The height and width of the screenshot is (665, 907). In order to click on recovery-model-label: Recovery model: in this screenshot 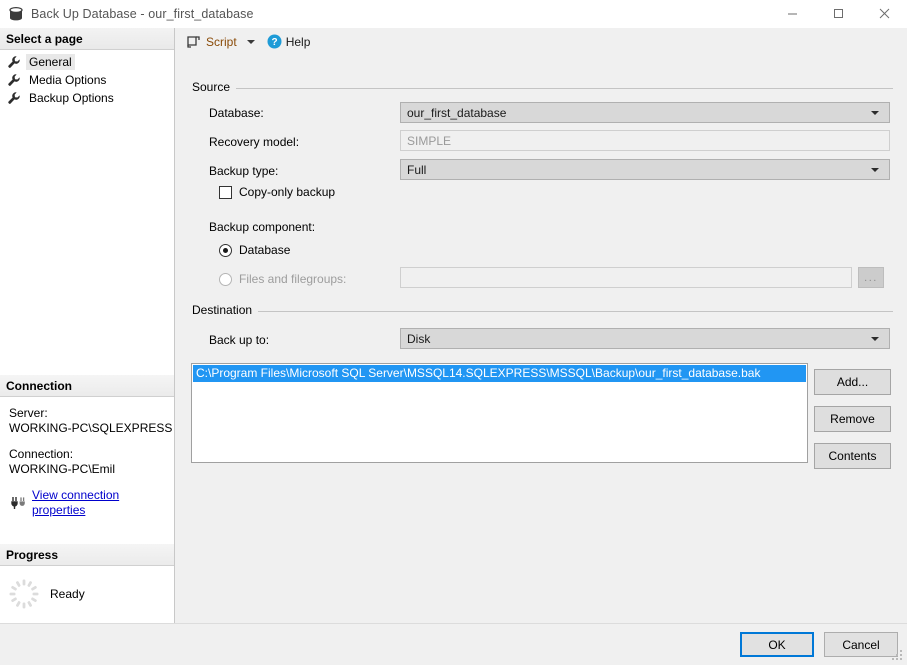, I will do `click(254, 142)`.